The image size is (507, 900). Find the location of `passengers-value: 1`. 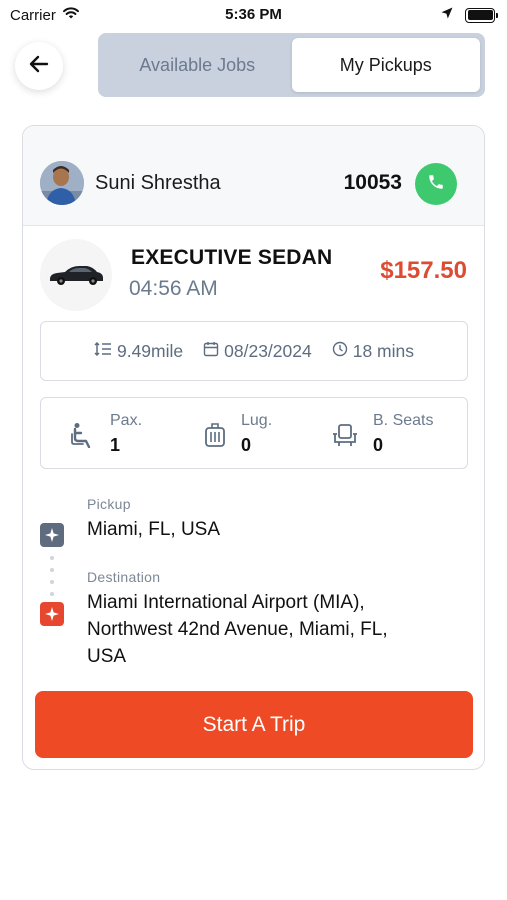

passengers-value: 1 is located at coordinates (115, 445).